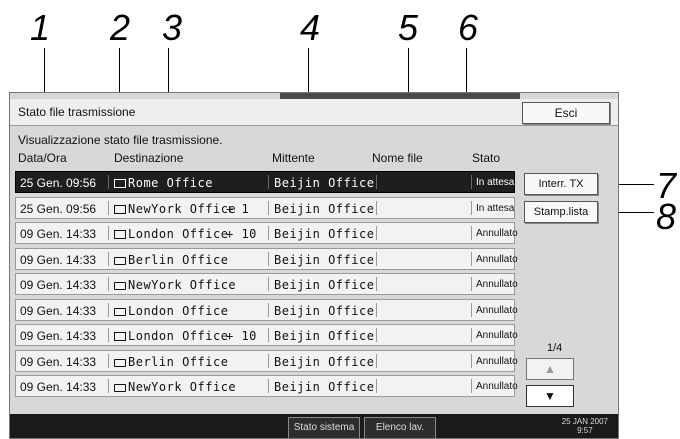 This screenshot has height=439, width=680. What do you see at coordinates (170, 183) in the screenshot?
I see `row-destination-label: Rome Office` at bounding box center [170, 183].